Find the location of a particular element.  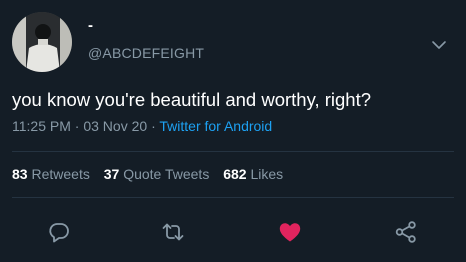

tweet-stats: 83 Retweets 37 Quote Tweets 682 Likes is located at coordinates (152, 174).